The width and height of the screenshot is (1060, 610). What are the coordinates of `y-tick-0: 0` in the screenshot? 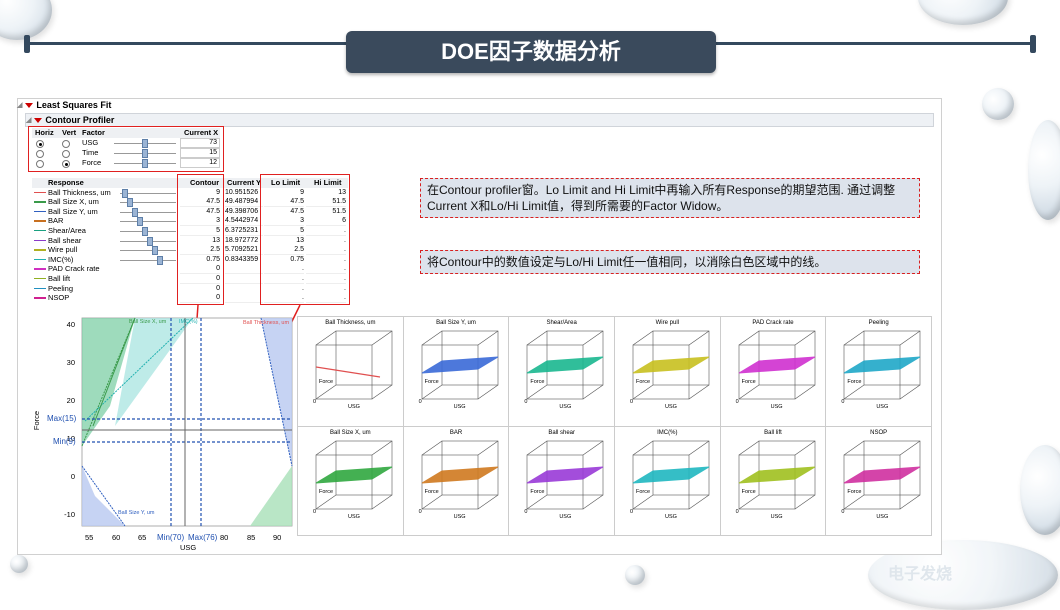 It's located at (72, 476).